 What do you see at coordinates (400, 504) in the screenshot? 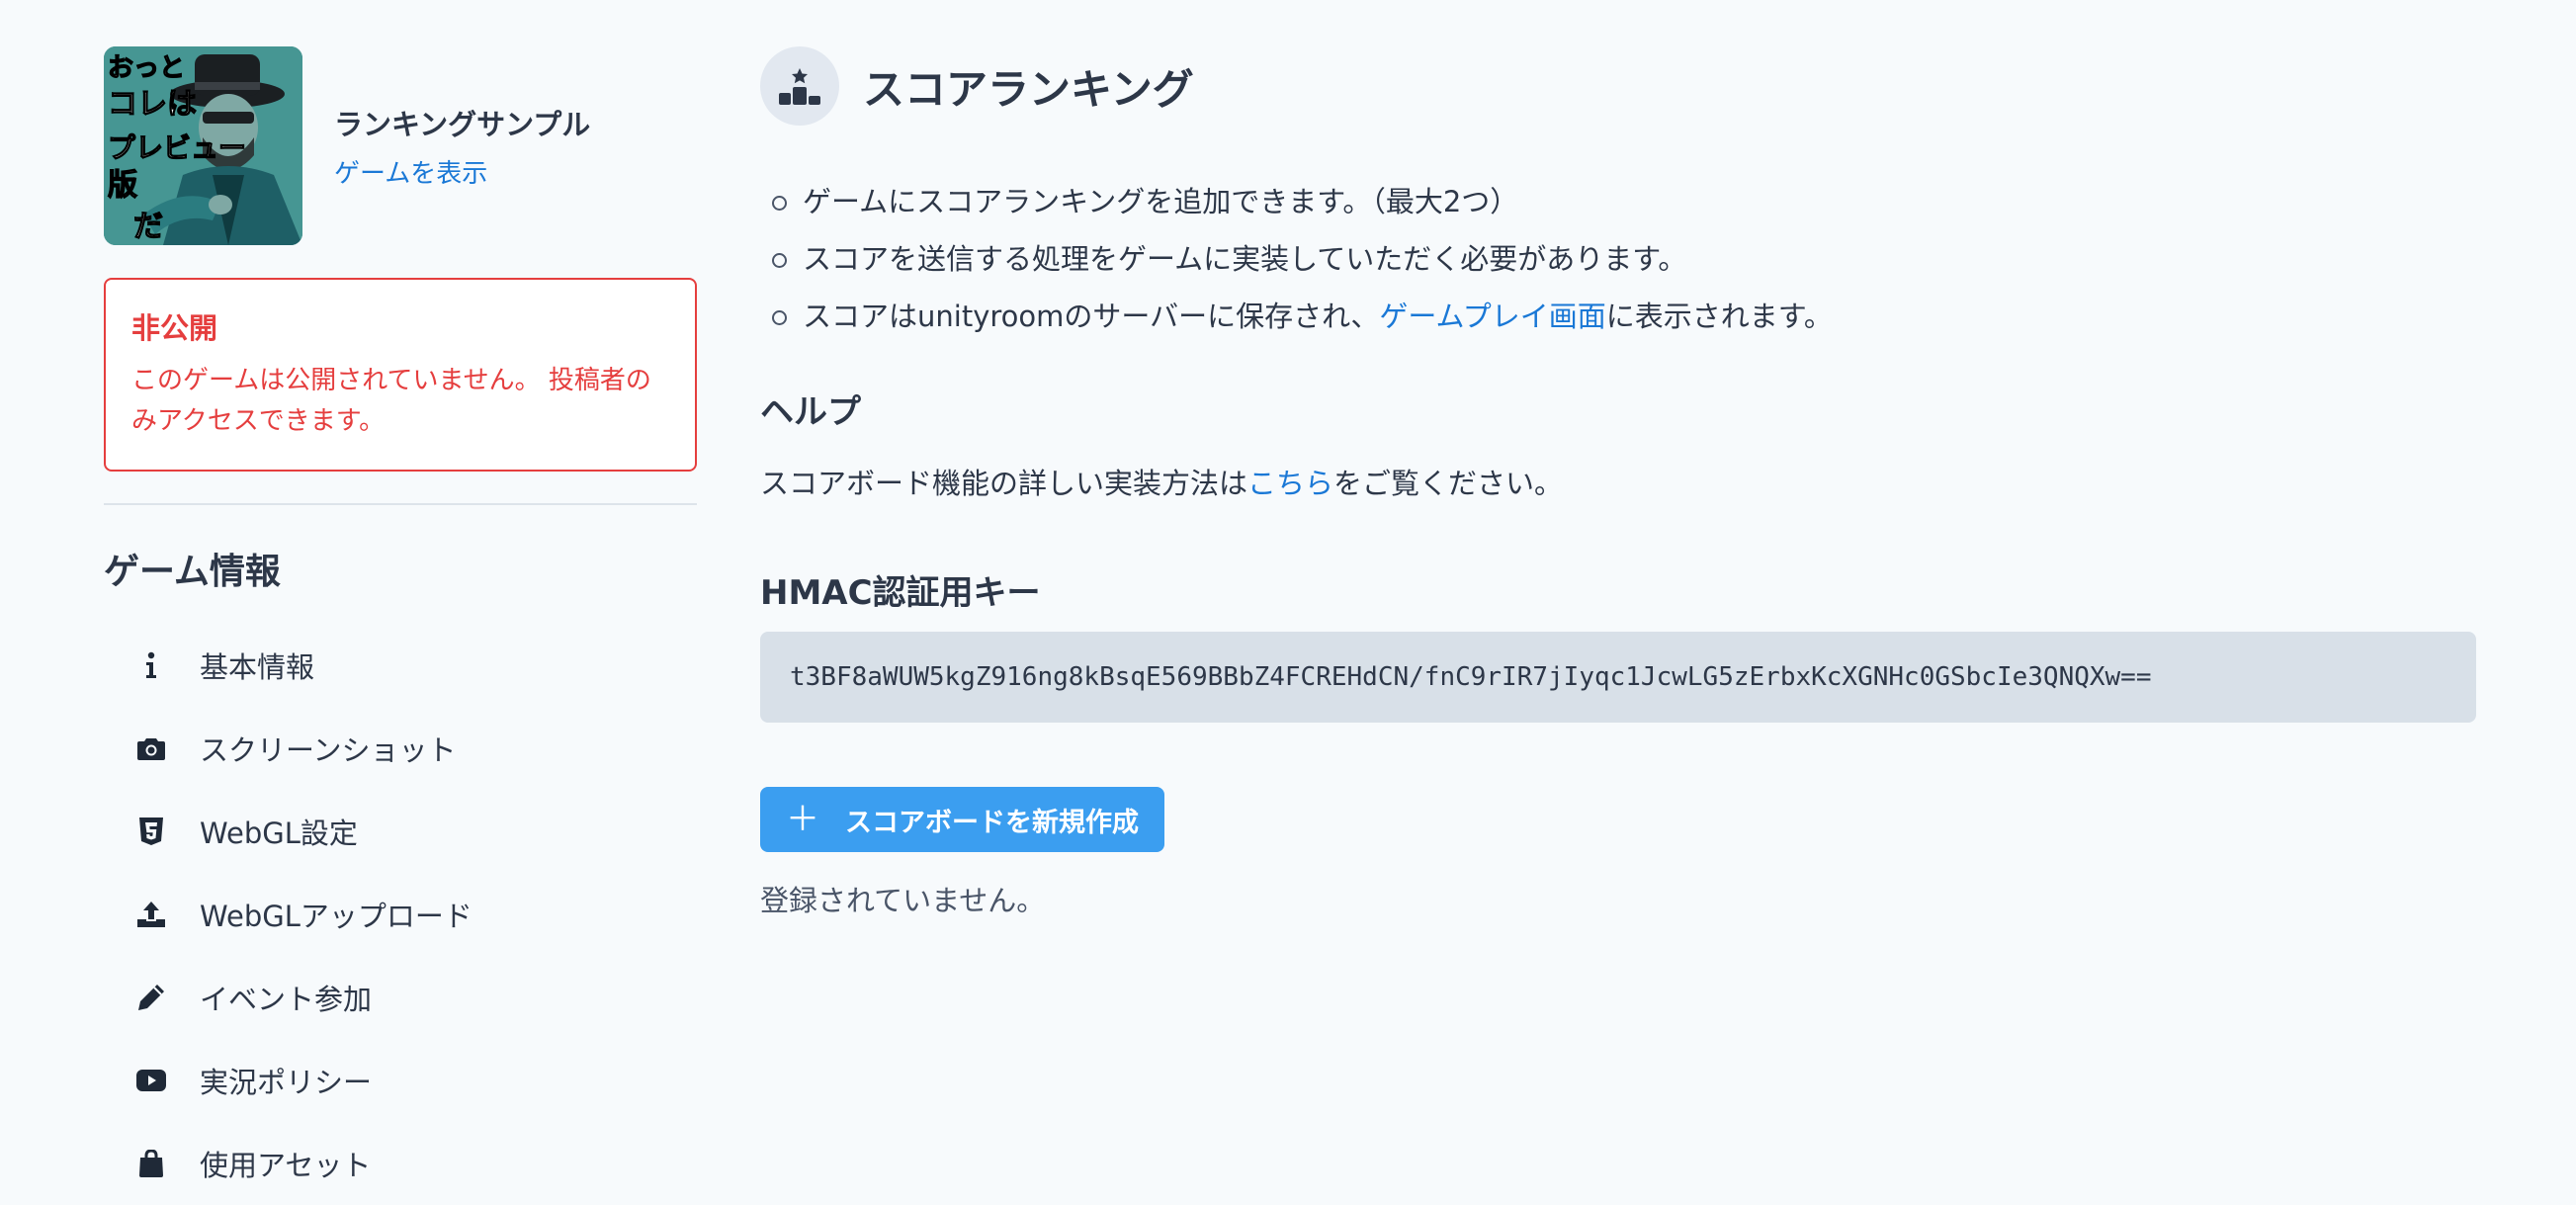
I see `sidebar-divider` at bounding box center [400, 504].